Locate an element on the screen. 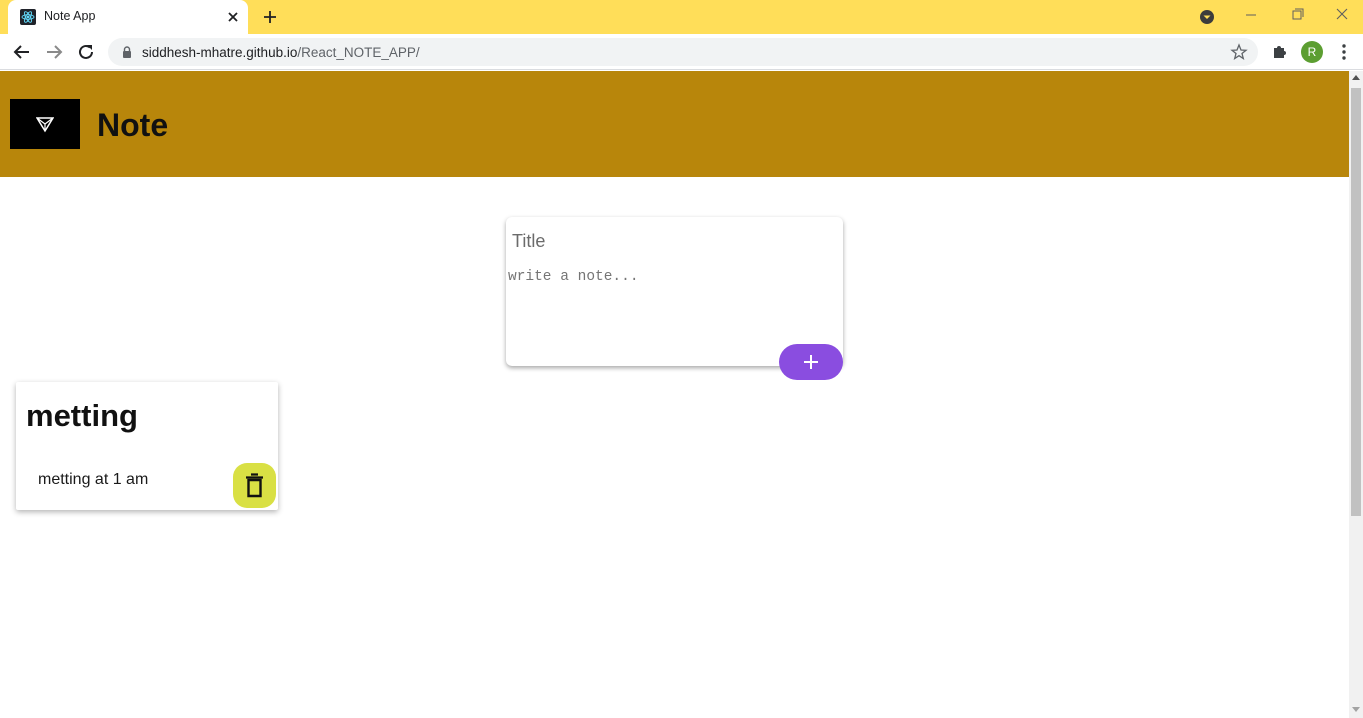 Image resolution: width=1363 pixels, height=718 pixels. app-title: Note is located at coordinates (133, 125).